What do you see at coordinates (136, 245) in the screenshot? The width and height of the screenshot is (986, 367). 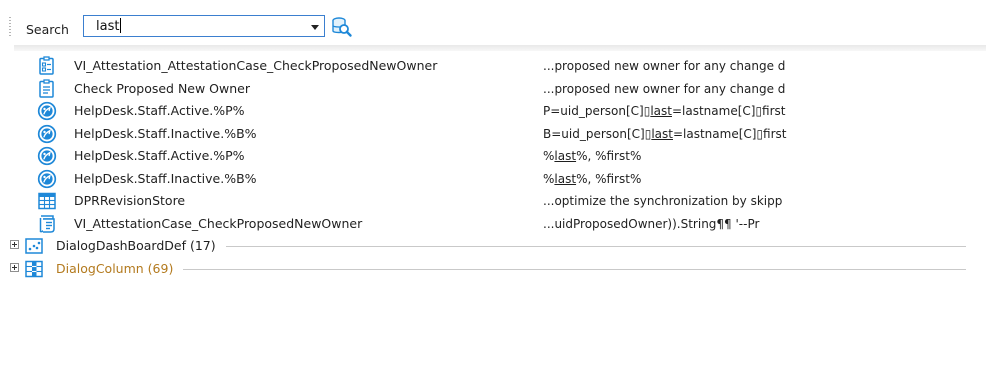 I see `group-title: DialogDashBoardDef (17)` at bounding box center [136, 245].